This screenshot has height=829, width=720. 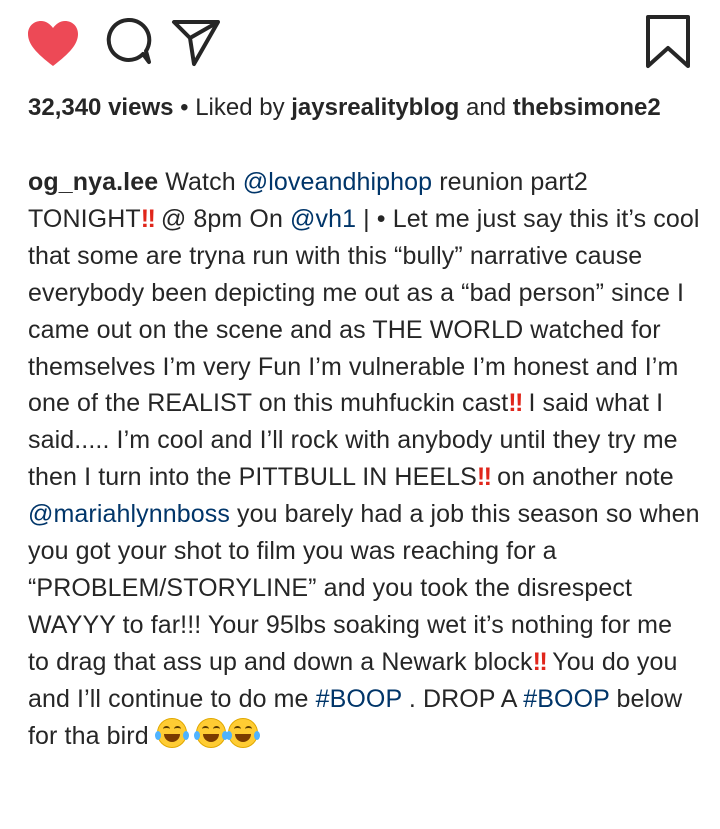 What do you see at coordinates (486, 107) in the screenshot?
I see `conjunction: and` at bounding box center [486, 107].